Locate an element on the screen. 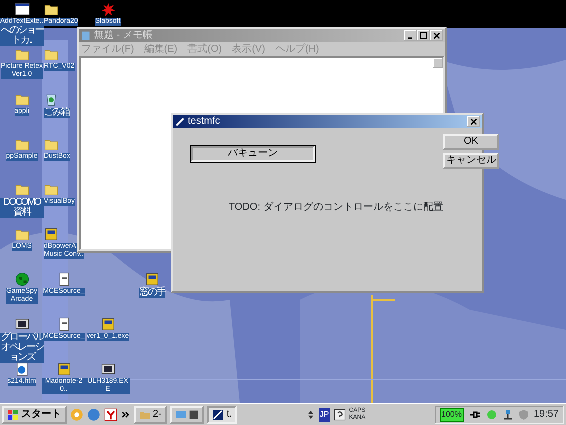 The height and width of the screenshot is (425, 566). battery-level: 100% is located at coordinates (452, 415).